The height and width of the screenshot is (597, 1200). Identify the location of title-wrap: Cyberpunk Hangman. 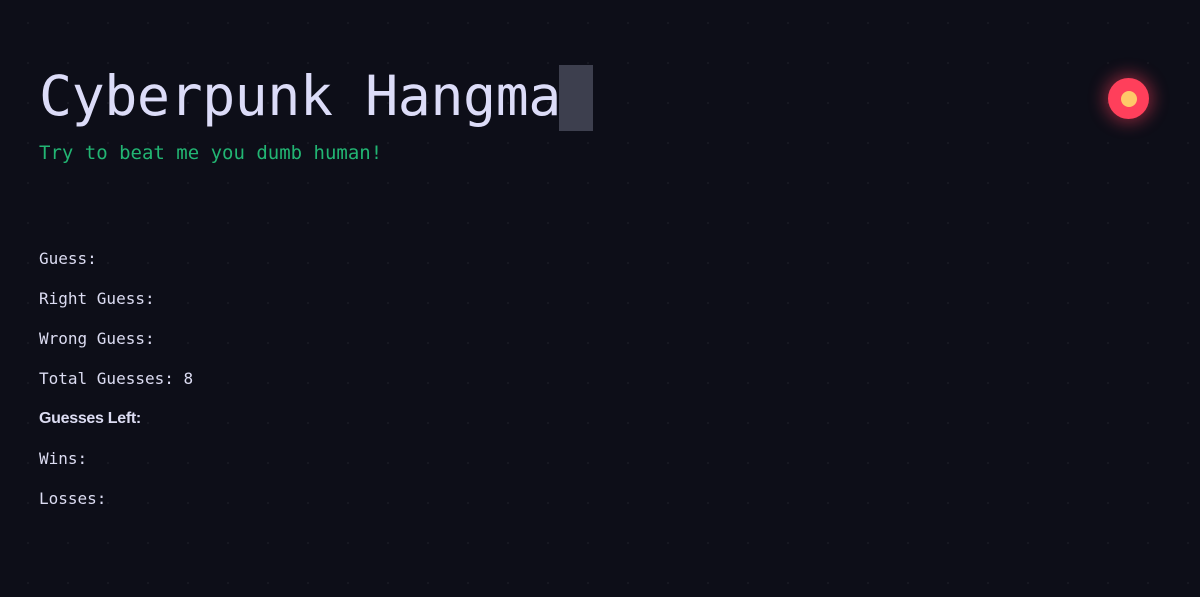
(316, 96).